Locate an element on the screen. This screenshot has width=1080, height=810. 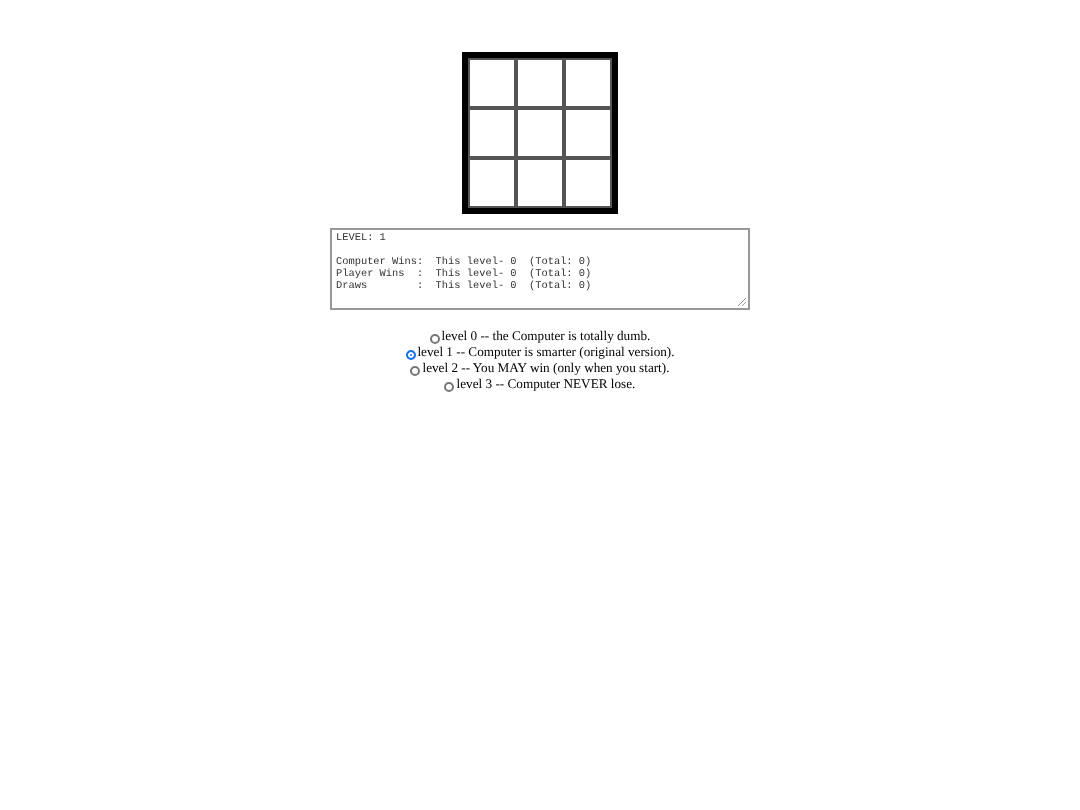
resize-grip-icon is located at coordinates (742, 302).